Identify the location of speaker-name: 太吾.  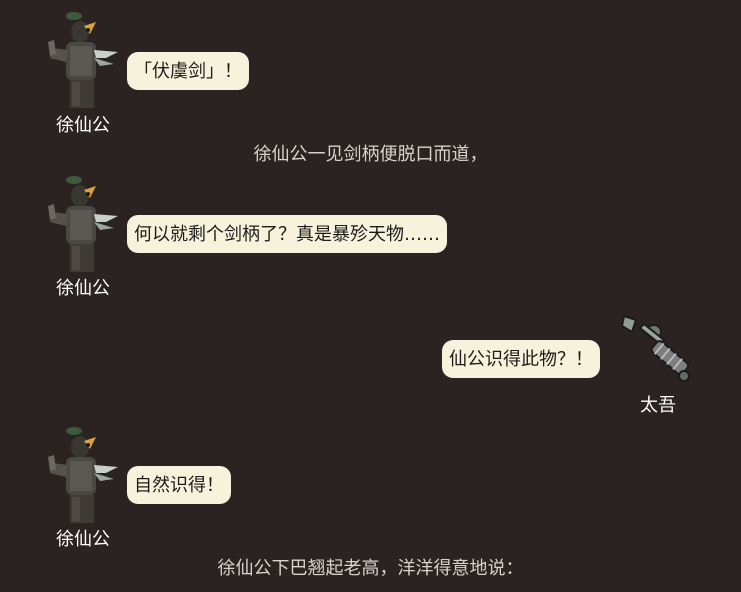
(658, 405).